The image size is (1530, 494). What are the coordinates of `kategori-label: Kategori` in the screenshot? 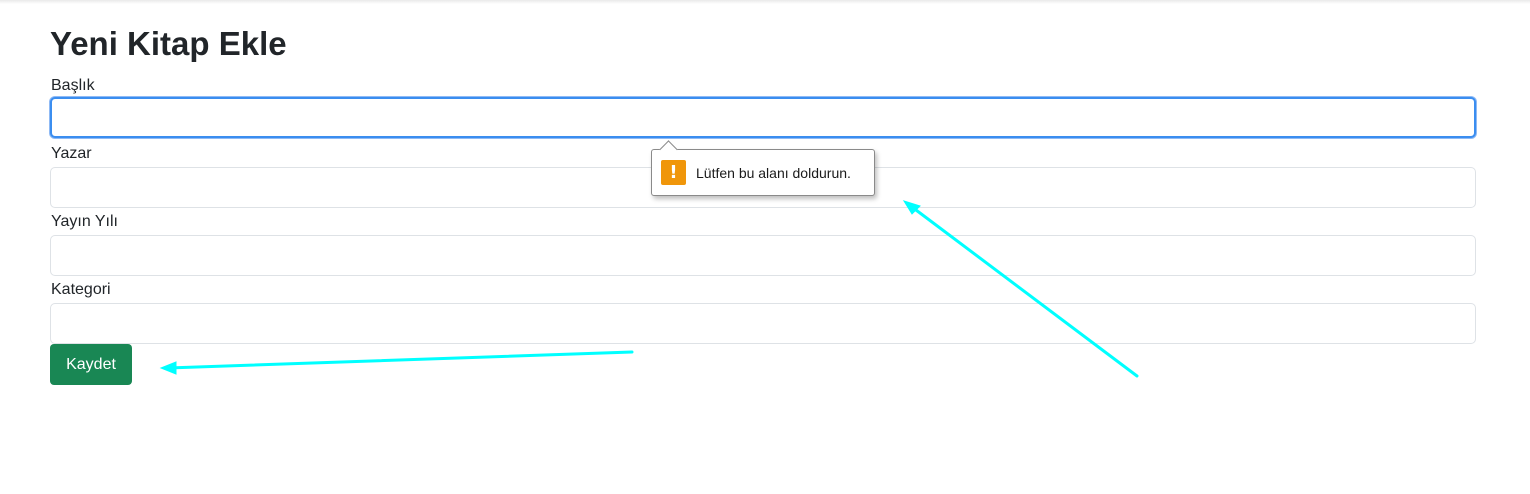 It's located at (81, 289).